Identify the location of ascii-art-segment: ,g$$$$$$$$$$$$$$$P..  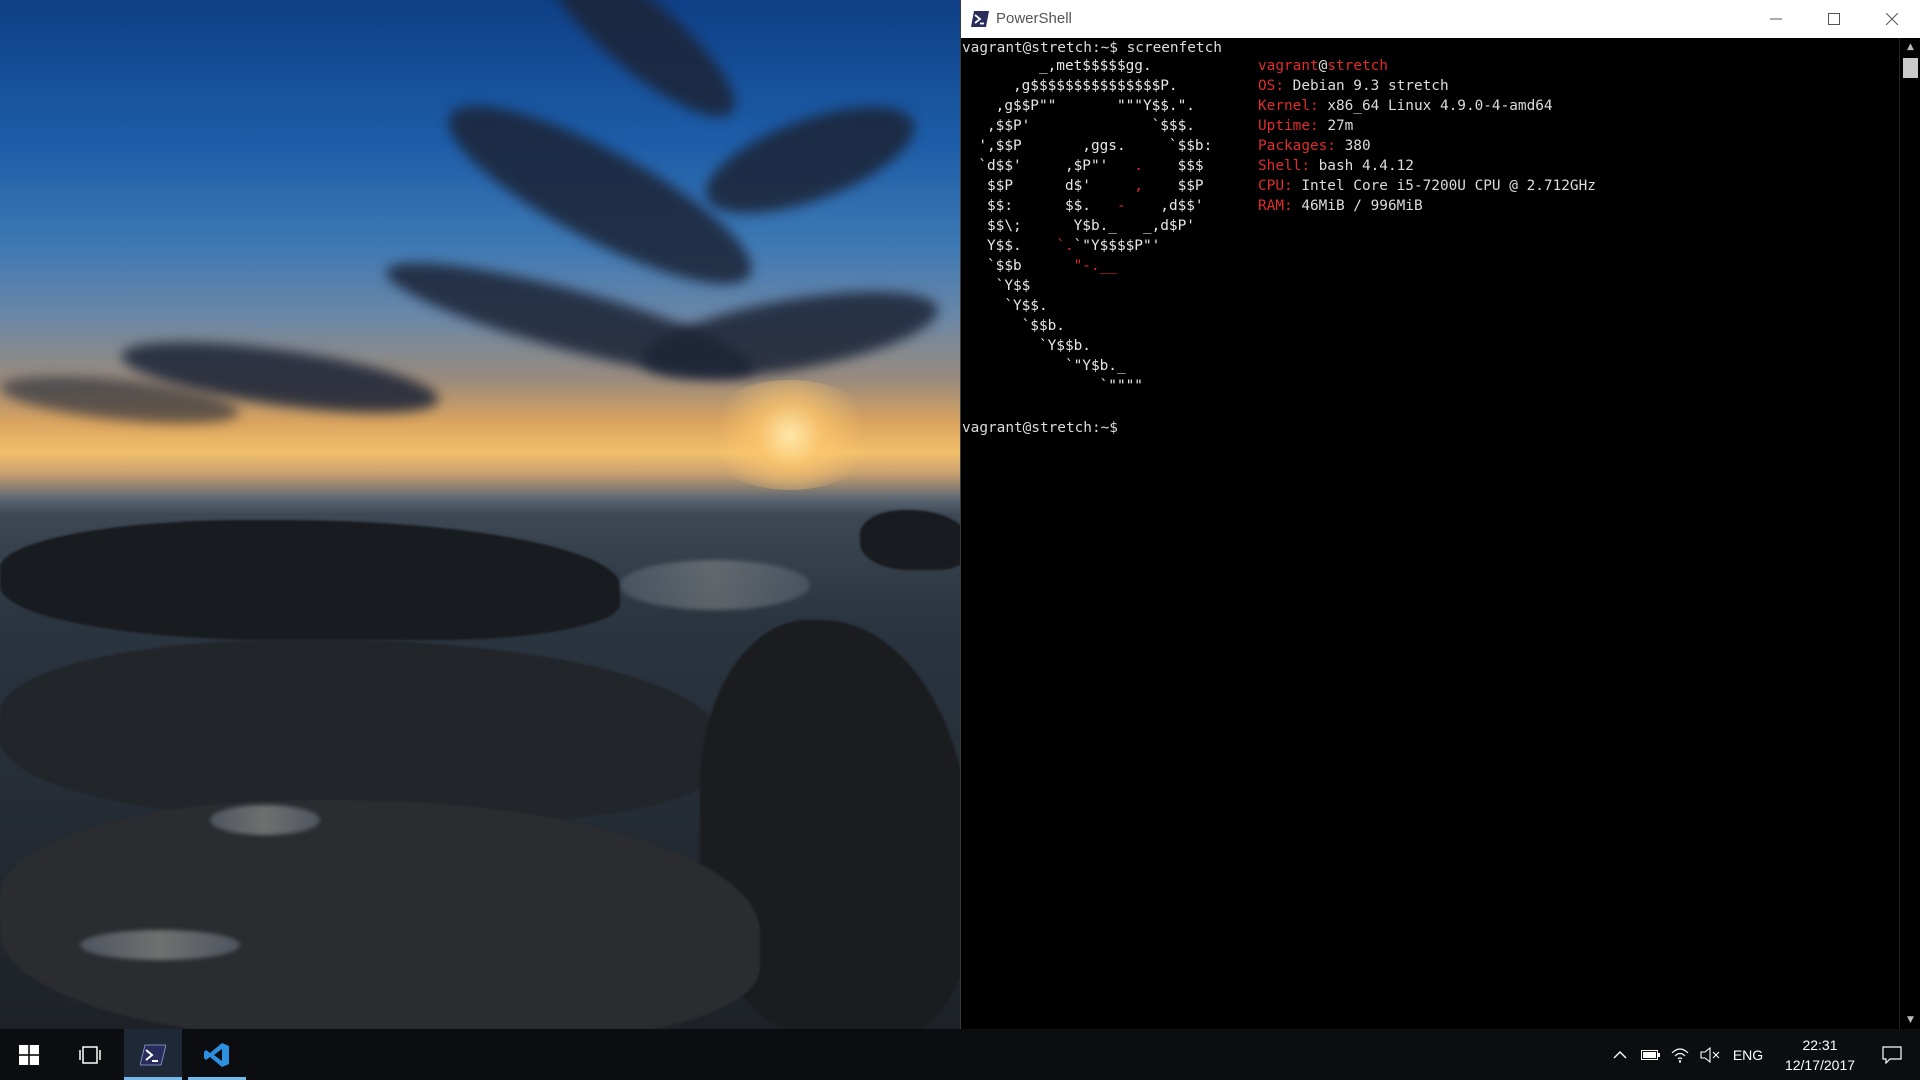
(1069, 86).